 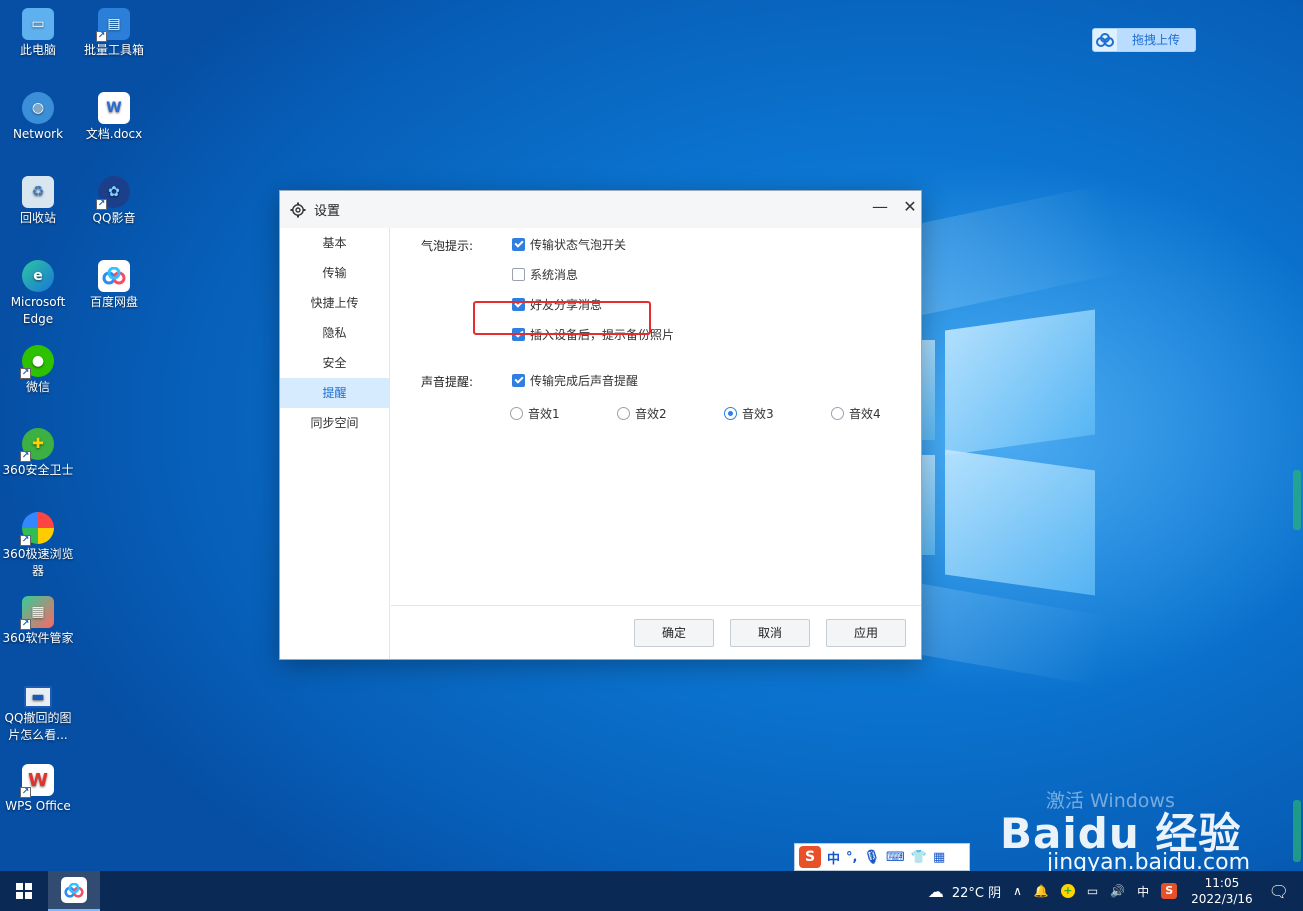 What do you see at coordinates (1222, 891) in the screenshot?
I see `taskbar-clock: 11:05 2022/3/16` at bounding box center [1222, 891].